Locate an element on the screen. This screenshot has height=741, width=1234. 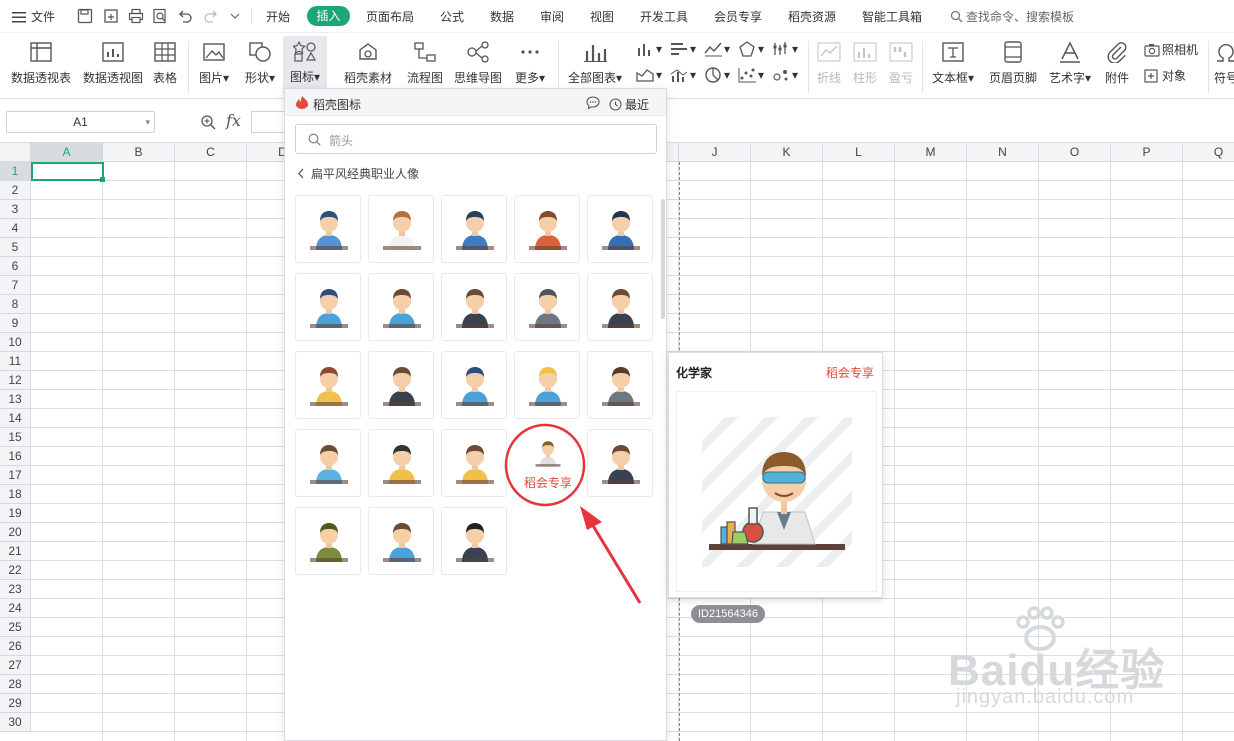
print-preview-icon is located at coordinates (160, 16).